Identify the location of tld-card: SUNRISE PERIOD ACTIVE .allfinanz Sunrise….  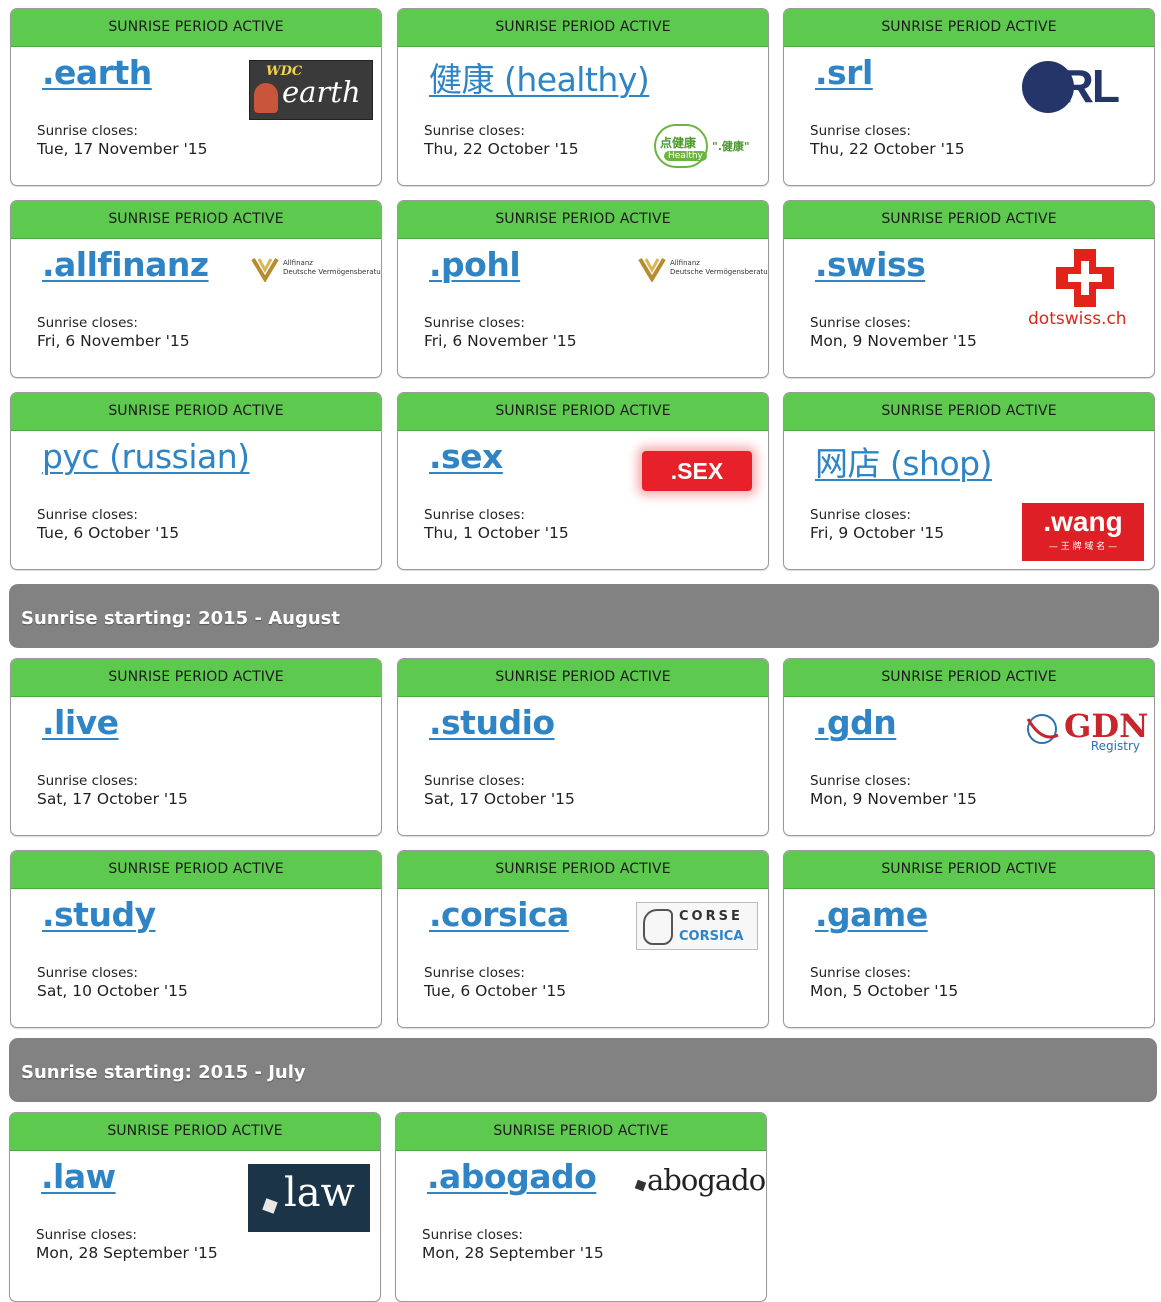
(196, 289).